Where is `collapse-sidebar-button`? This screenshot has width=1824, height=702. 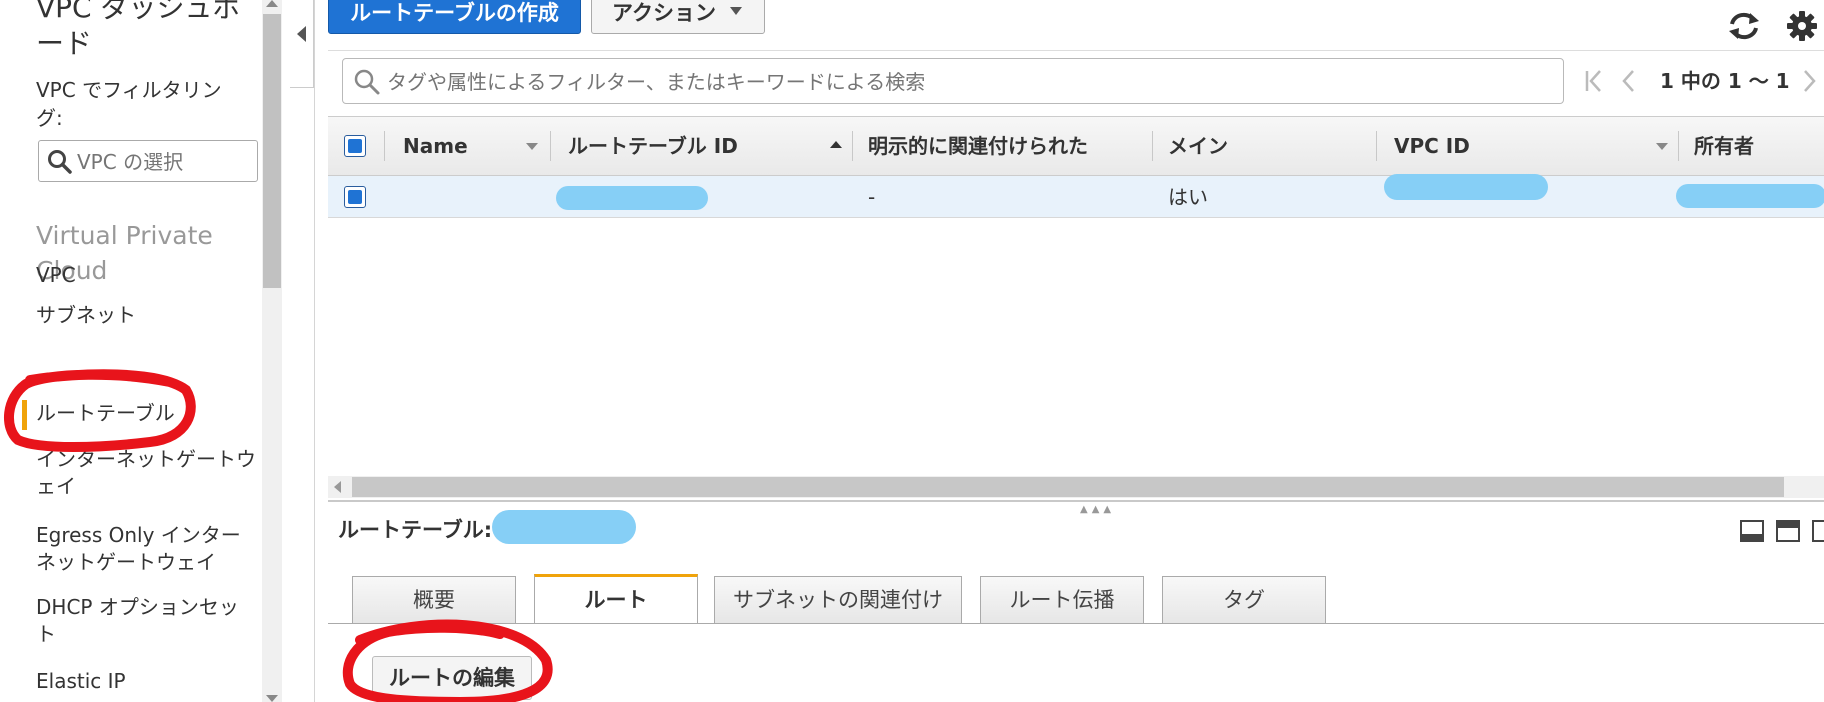
collapse-sidebar-button is located at coordinates (302, 44).